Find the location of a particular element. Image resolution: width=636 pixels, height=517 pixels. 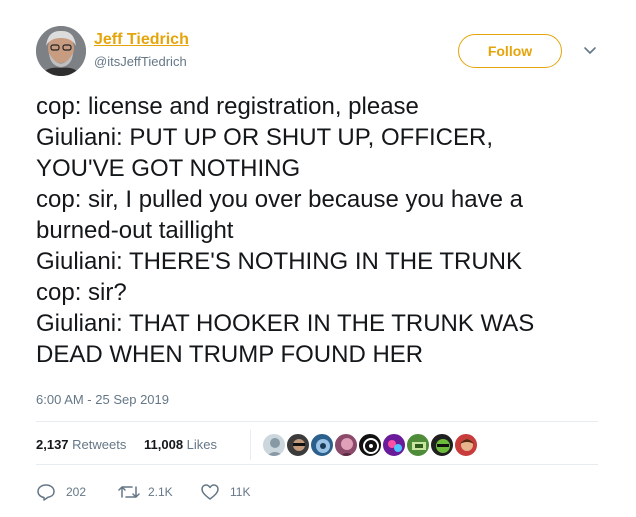

tweet-line: cop: sir? is located at coordinates (81, 292).